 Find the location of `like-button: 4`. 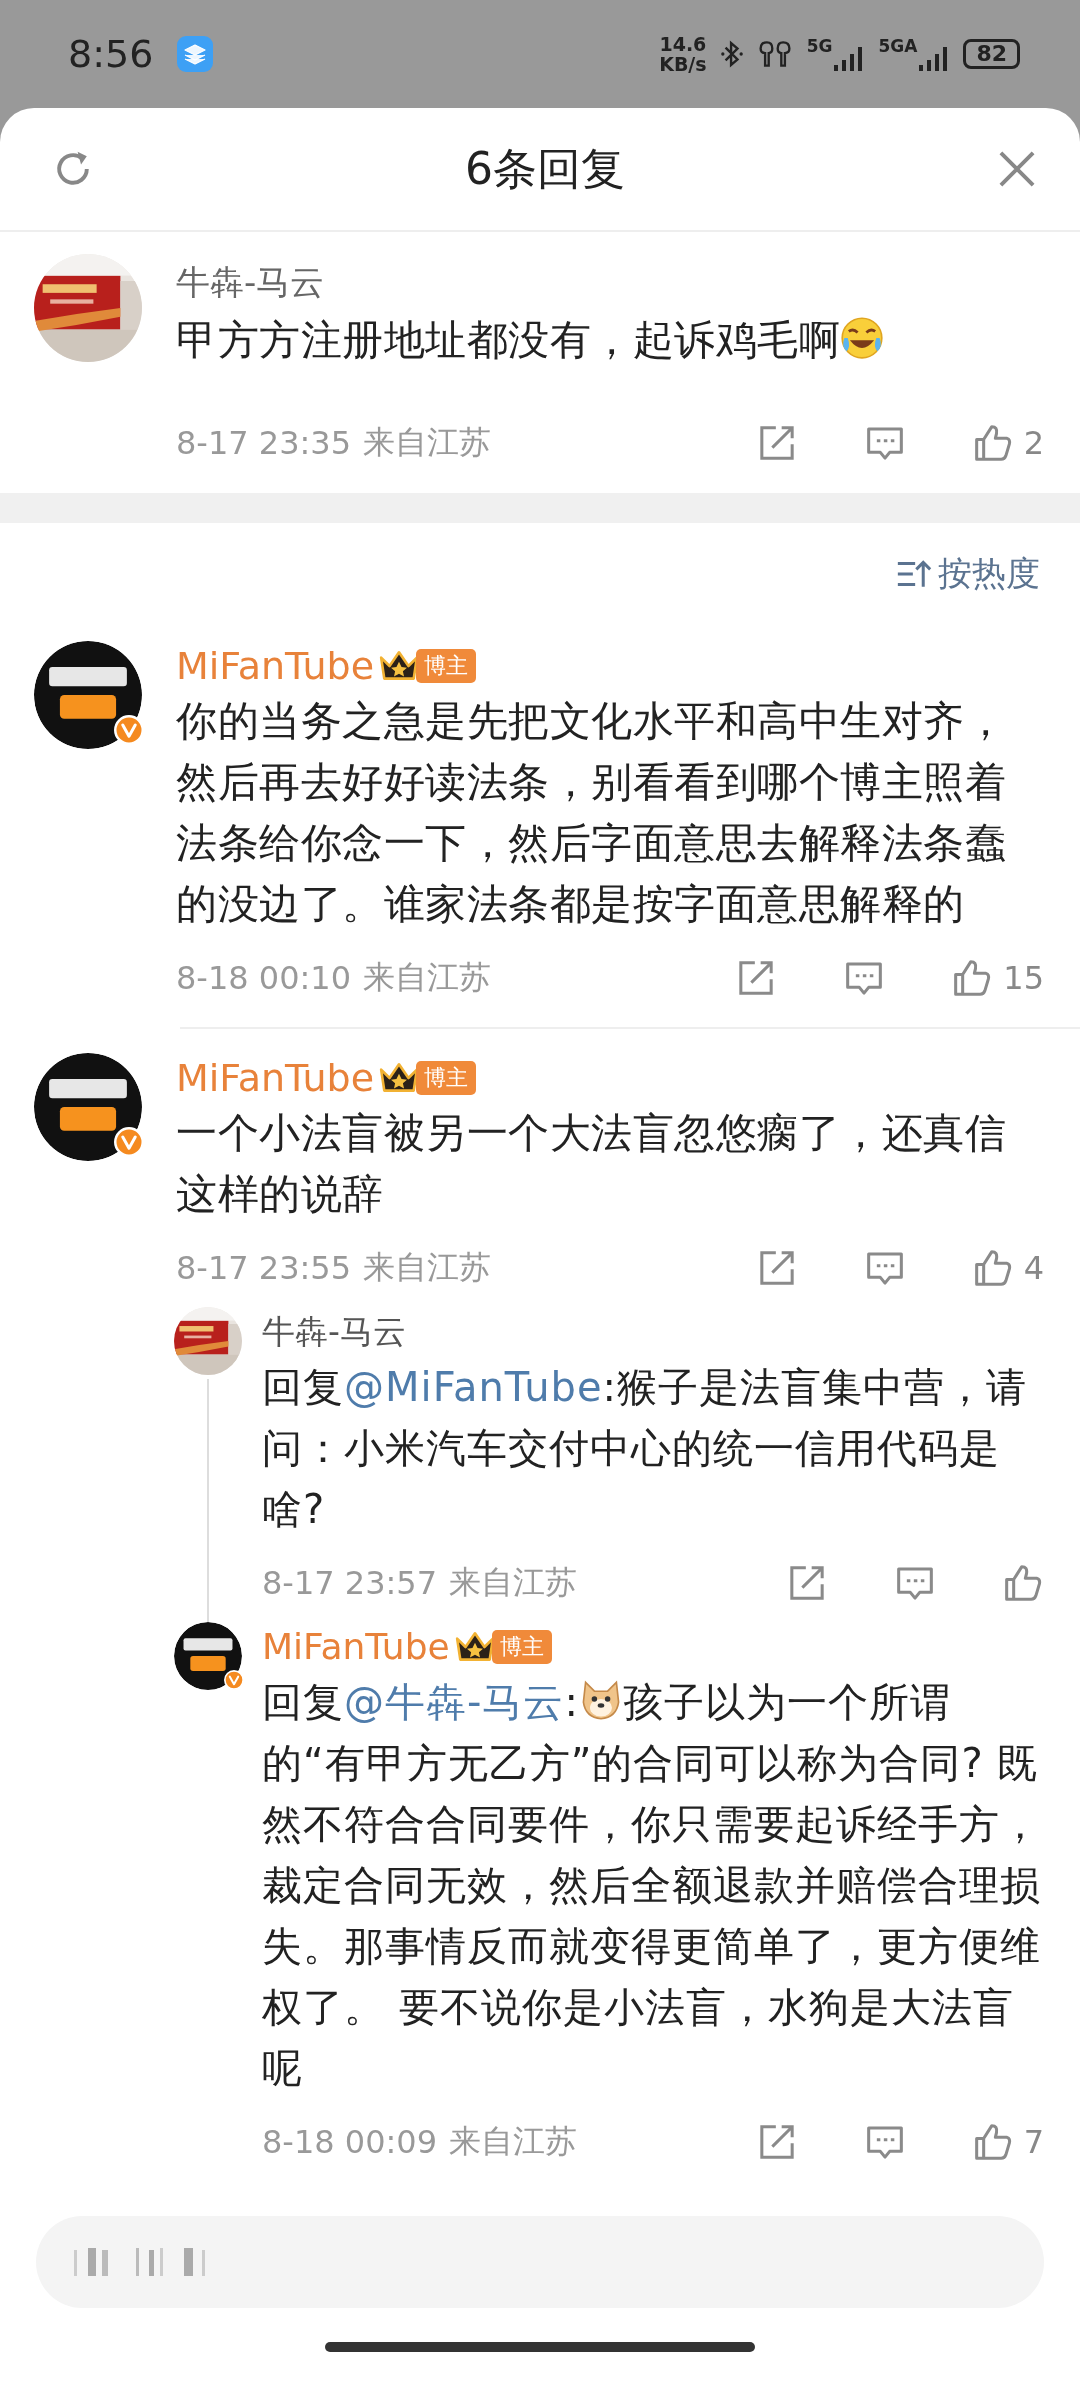

like-button: 4 is located at coordinates (1007, 1268).